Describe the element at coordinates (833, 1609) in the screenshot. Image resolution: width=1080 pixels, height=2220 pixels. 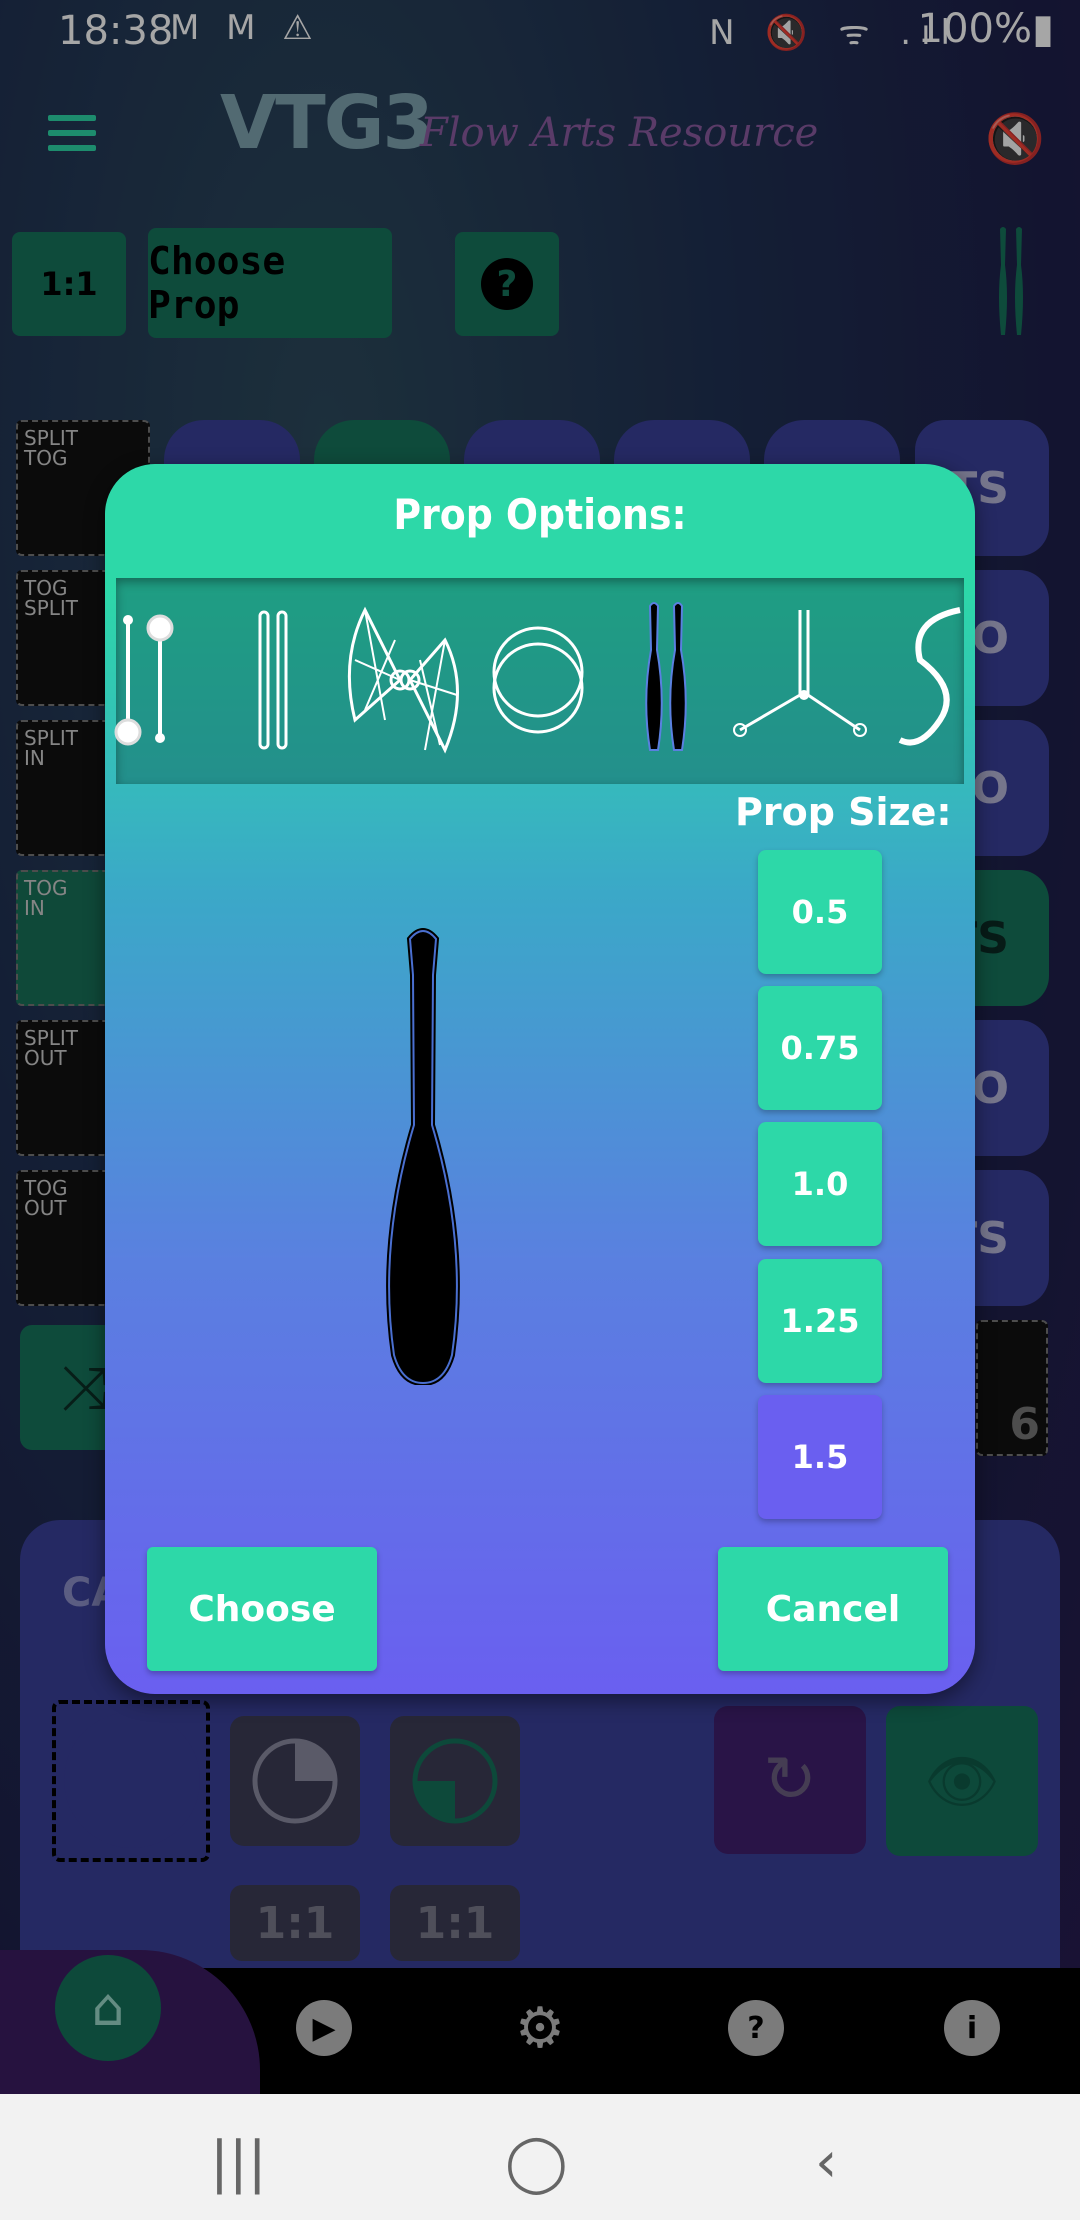
I see `cancel-button: Cancel` at that location.